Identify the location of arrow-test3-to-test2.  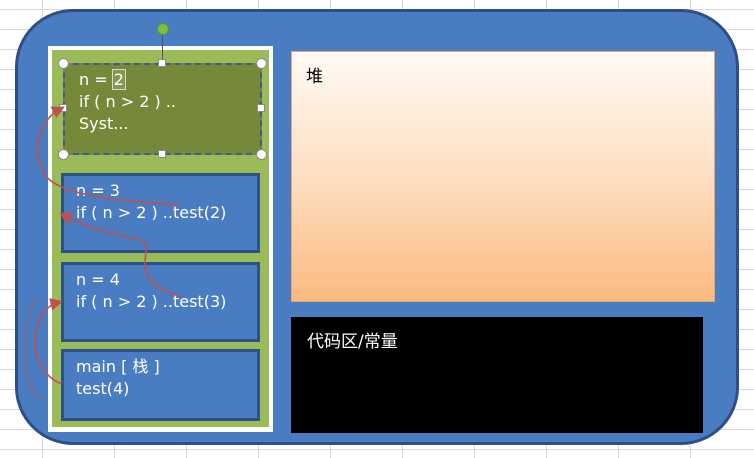
(108, 156).